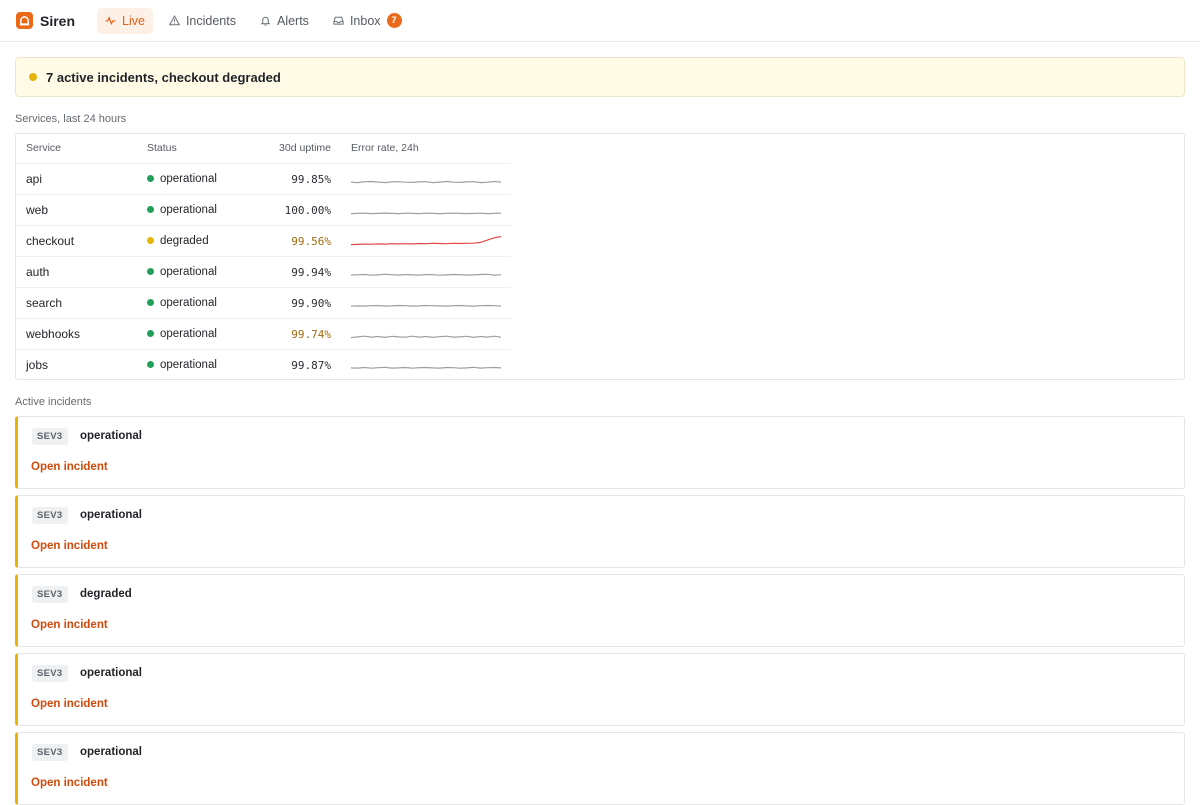 The image size is (1200, 805). Describe the element at coordinates (44, 148) in the screenshot. I see `col-header-service: Service` at that location.